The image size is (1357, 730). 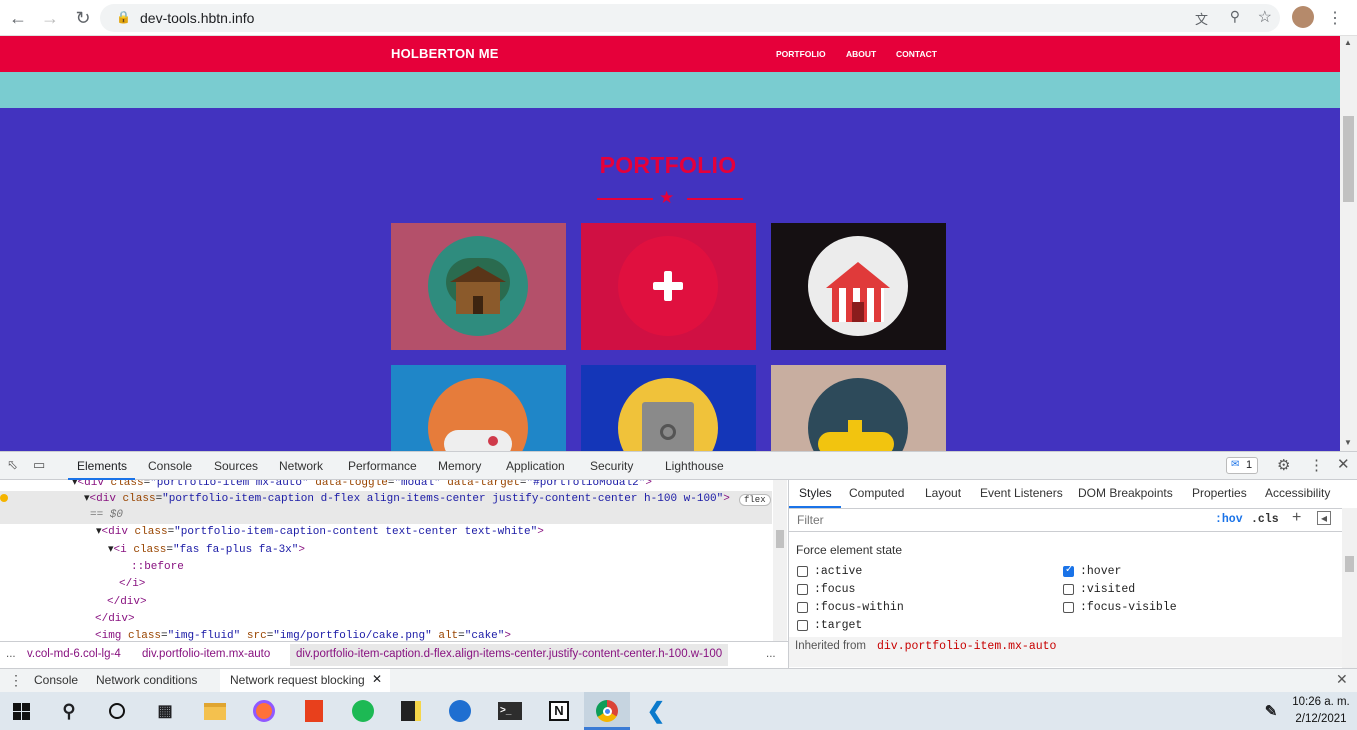 What do you see at coordinates (16, 680) in the screenshot?
I see `drawer-menu-icon: ⋮` at bounding box center [16, 680].